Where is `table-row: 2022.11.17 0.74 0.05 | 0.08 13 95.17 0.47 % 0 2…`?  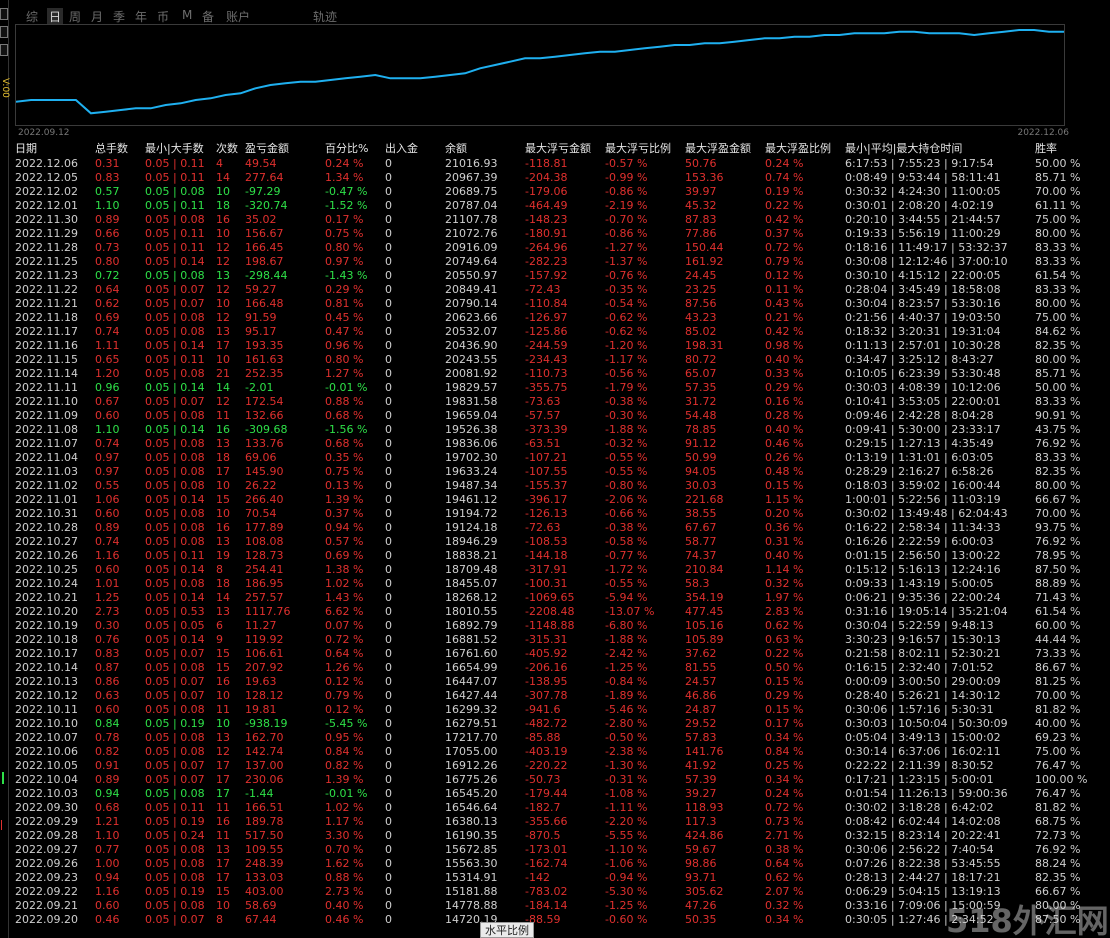 table-row: 2022.11.17 0.74 0.05 | 0.08 13 95.17 0.47 % 0 2… is located at coordinates (555, 332).